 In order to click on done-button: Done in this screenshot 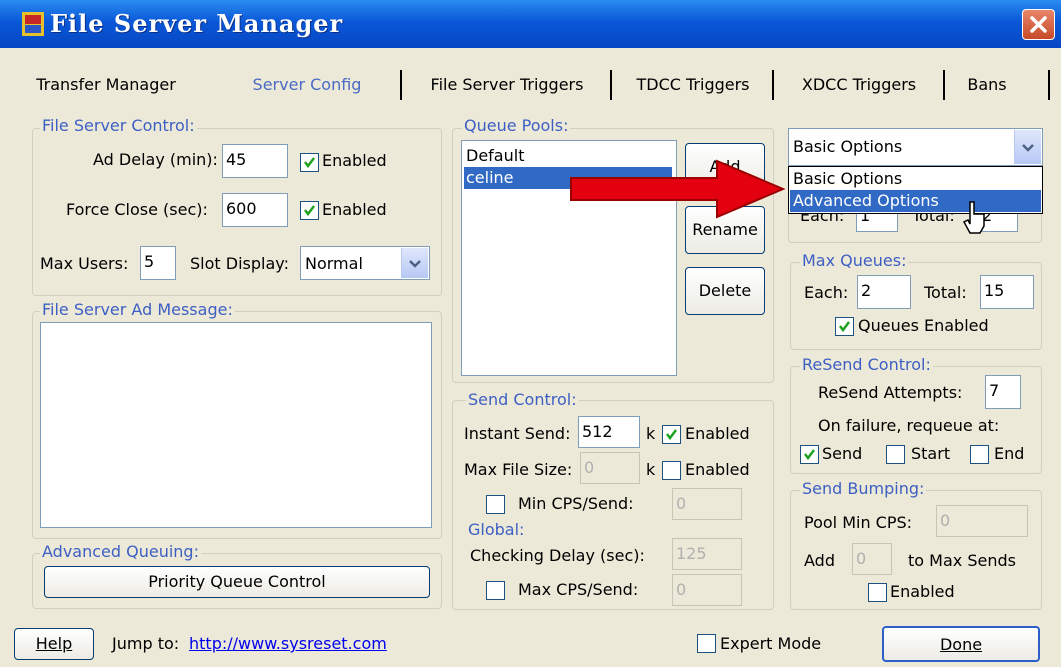, I will do `click(961, 644)`.